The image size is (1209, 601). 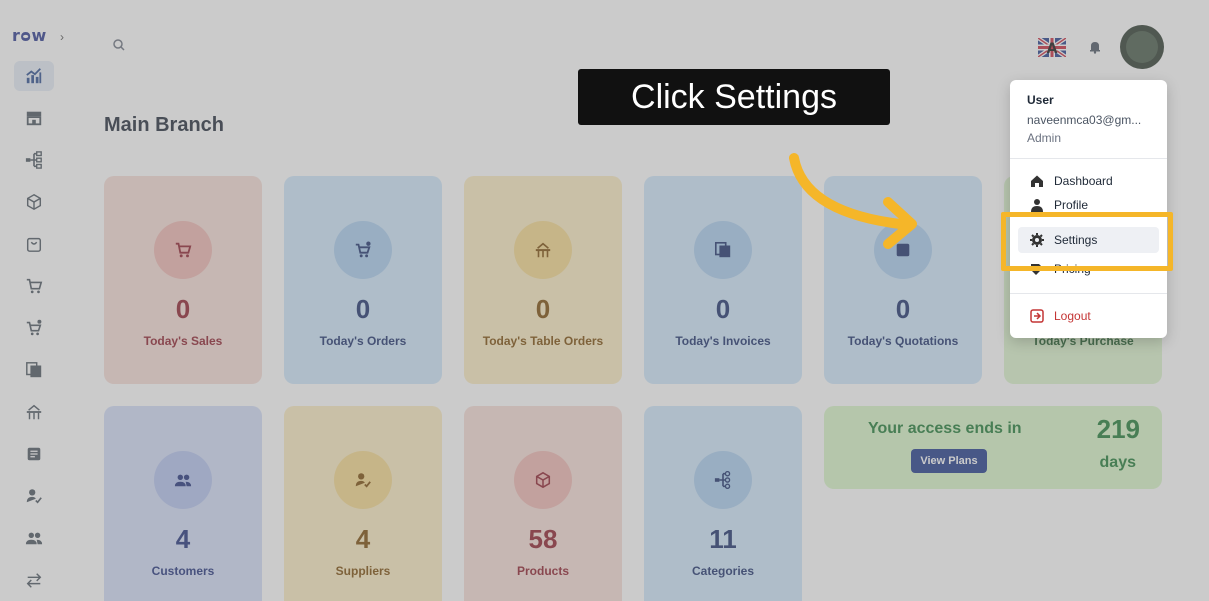 I want to click on logout-icon, so click(x=1037, y=316).